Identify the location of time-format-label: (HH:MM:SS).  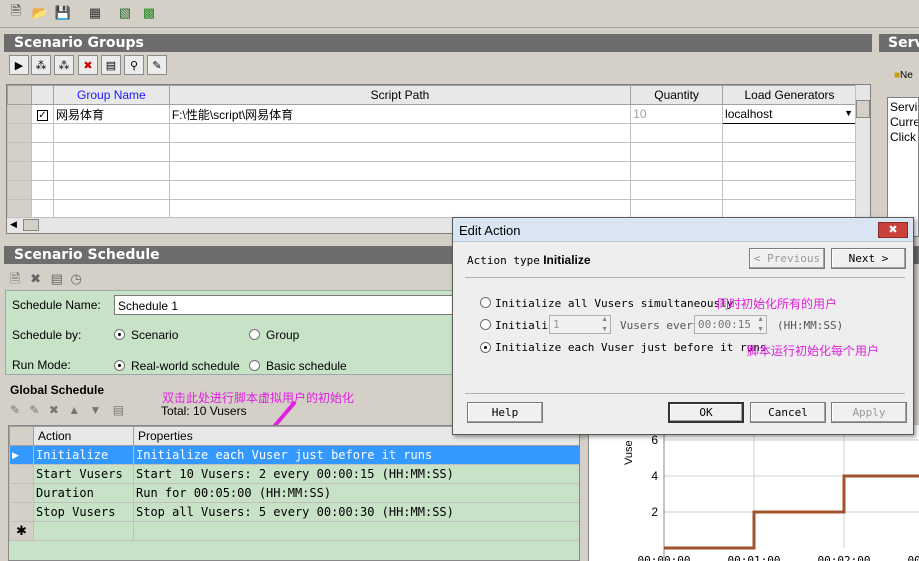
(810, 325).